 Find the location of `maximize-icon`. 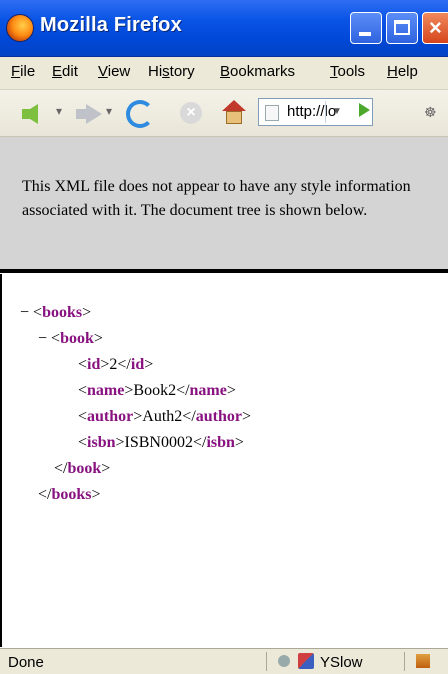

maximize-icon is located at coordinates (402, 27).